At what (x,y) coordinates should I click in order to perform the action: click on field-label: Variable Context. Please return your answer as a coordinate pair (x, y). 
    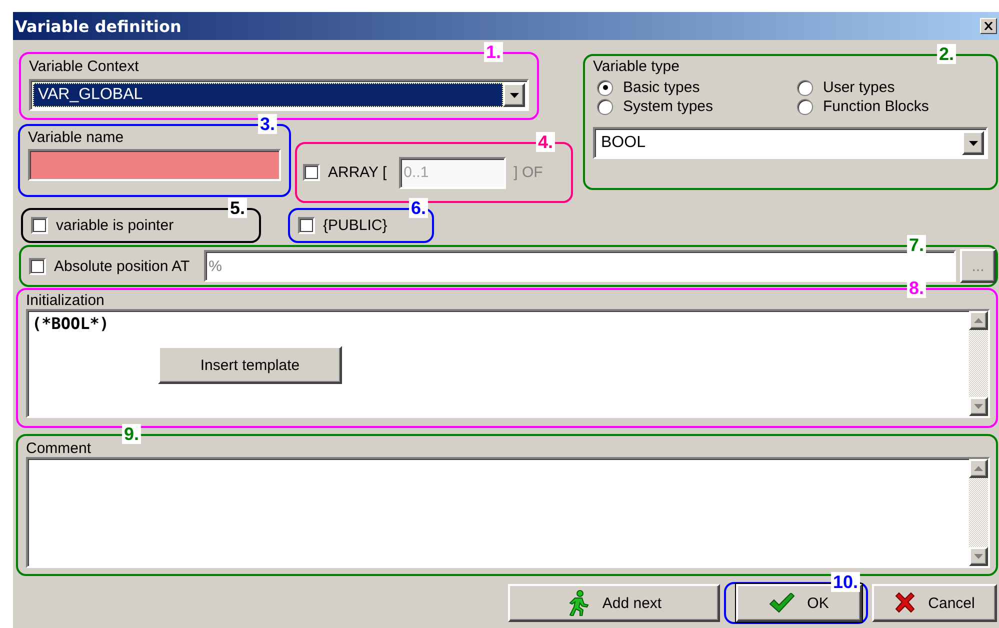
    Looking at the image, I should click on (84, 66).